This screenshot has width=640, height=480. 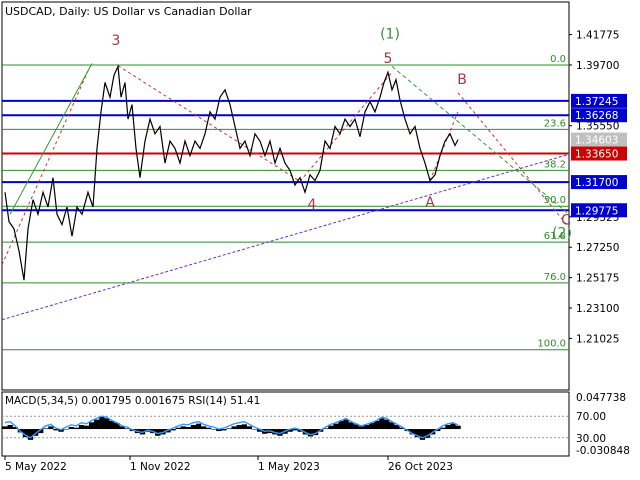 What do you see at coordinates (596, 155) in the screenshot?
I see `price-tag-label: 1.33650` at bounding box center [596, 155].